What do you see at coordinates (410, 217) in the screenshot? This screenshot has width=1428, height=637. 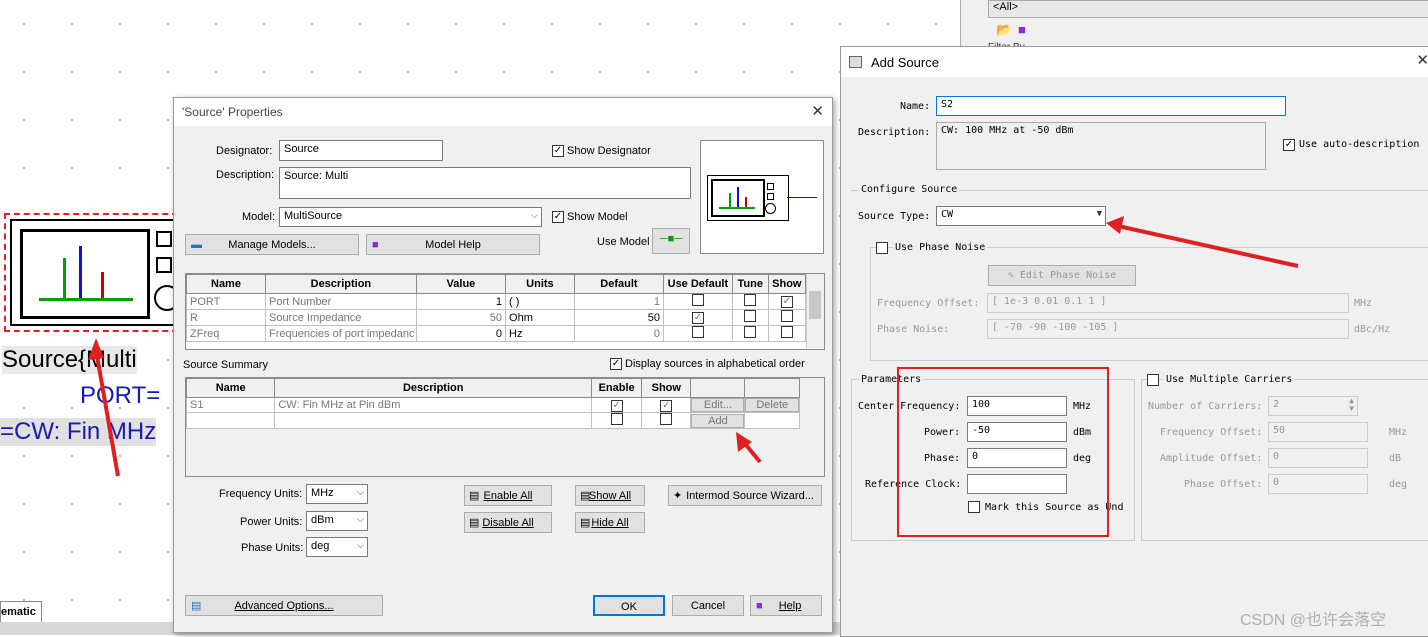 I see `model-select: MultiSource ⌵` at bounding box center [410, 217].